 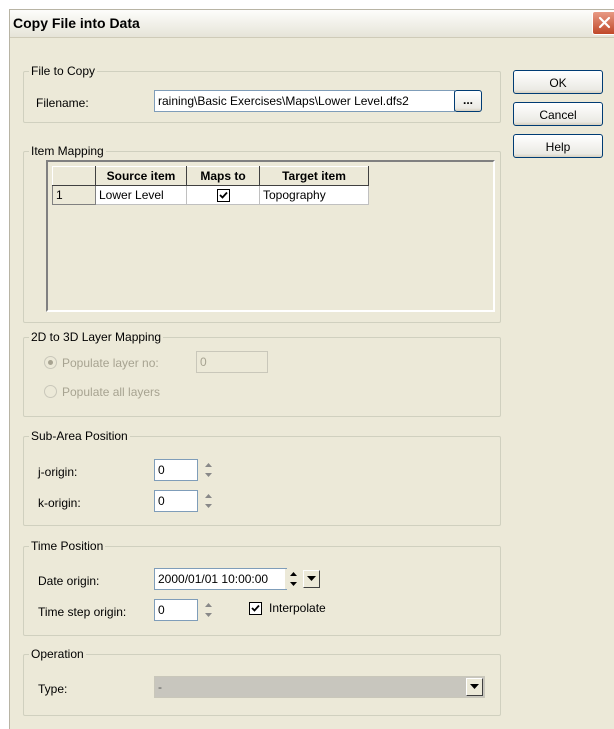 What do you see at coordinates (319, 687) in the screenshot?
I see `operation-type-select: -` at bounding box center [319, 687].